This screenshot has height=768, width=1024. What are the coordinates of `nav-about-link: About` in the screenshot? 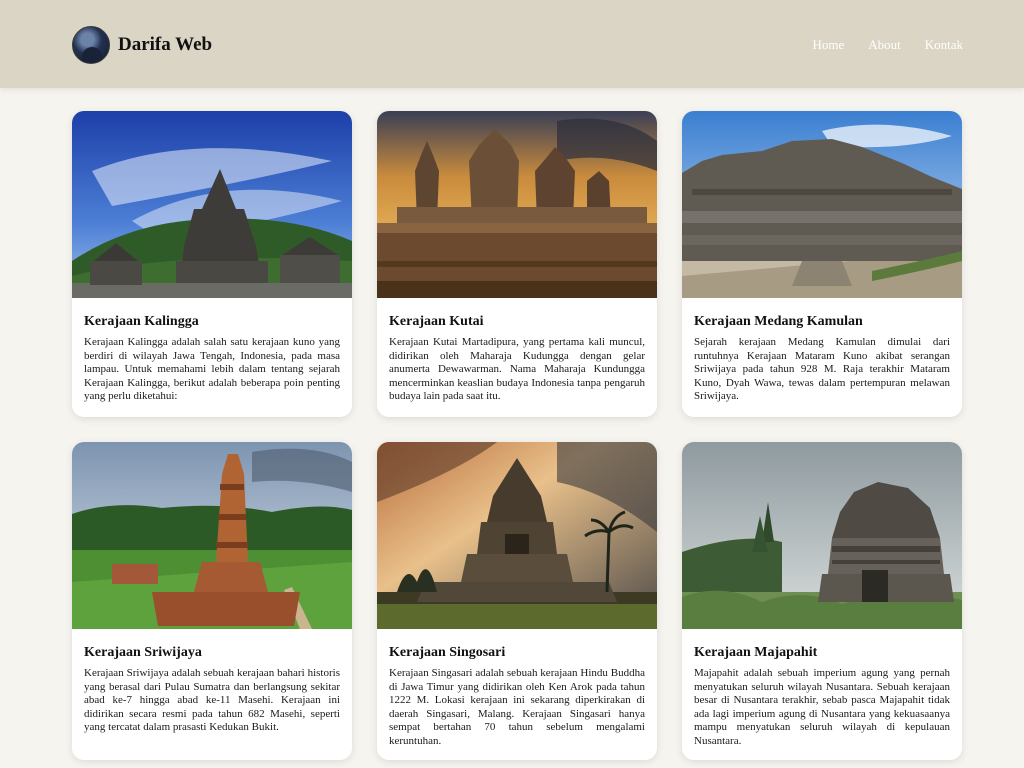 It's located at (884, 45).